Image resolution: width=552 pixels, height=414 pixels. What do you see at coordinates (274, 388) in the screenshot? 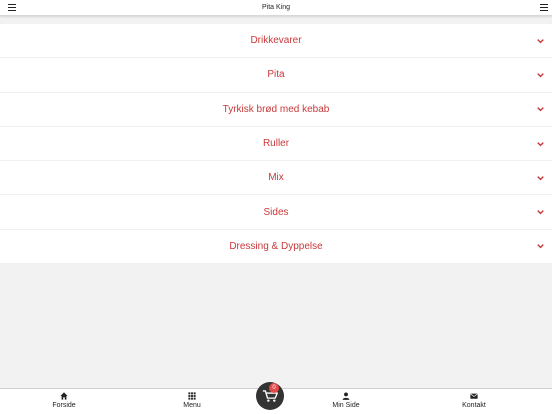
I see `cart-count-badge: 0` at bounding box center [274, 388].